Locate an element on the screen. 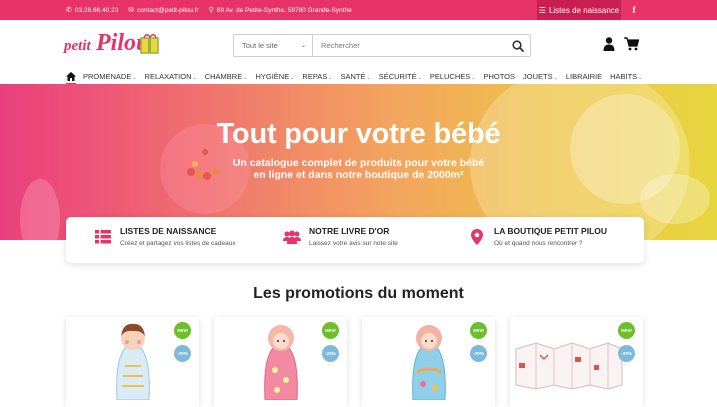  nav-item-label: PHOTOS is located at coordinates (499, 76).